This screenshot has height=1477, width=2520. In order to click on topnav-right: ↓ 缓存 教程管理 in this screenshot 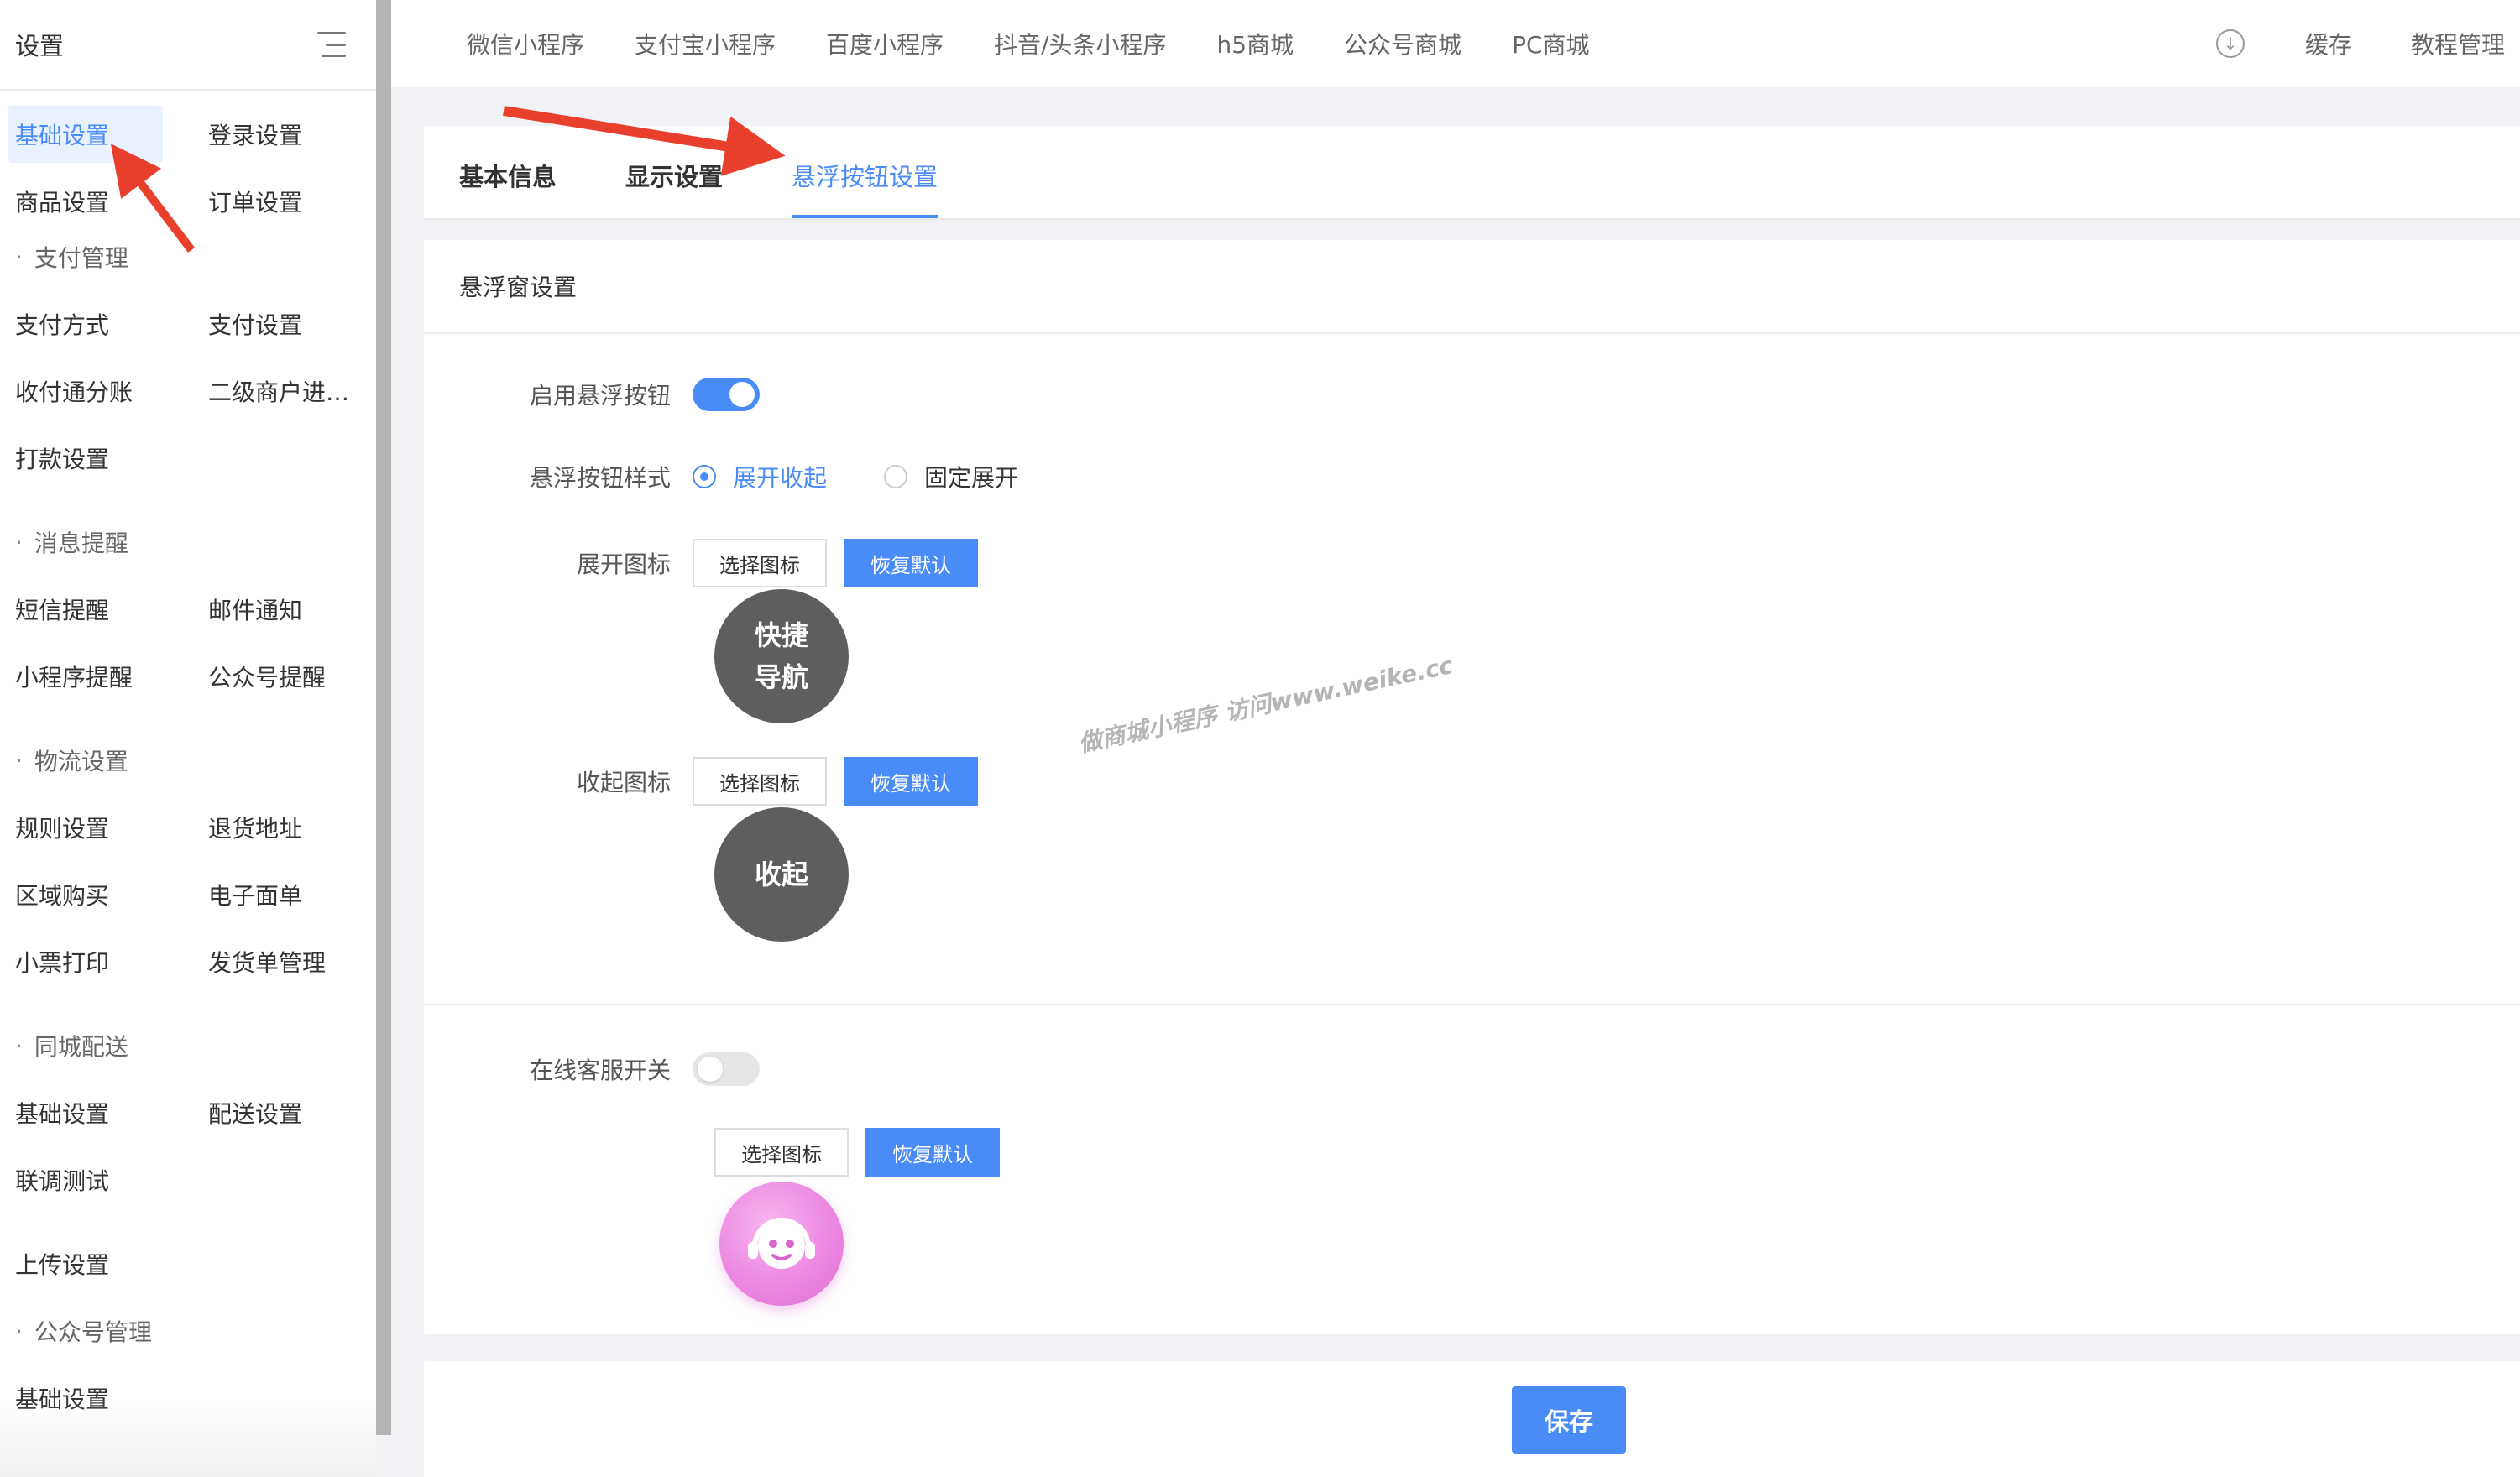, I will do `click(2367, 43)`.